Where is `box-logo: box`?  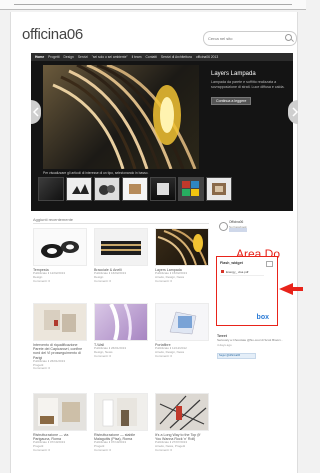 box-logo: box is located at coordinates (262, 317).